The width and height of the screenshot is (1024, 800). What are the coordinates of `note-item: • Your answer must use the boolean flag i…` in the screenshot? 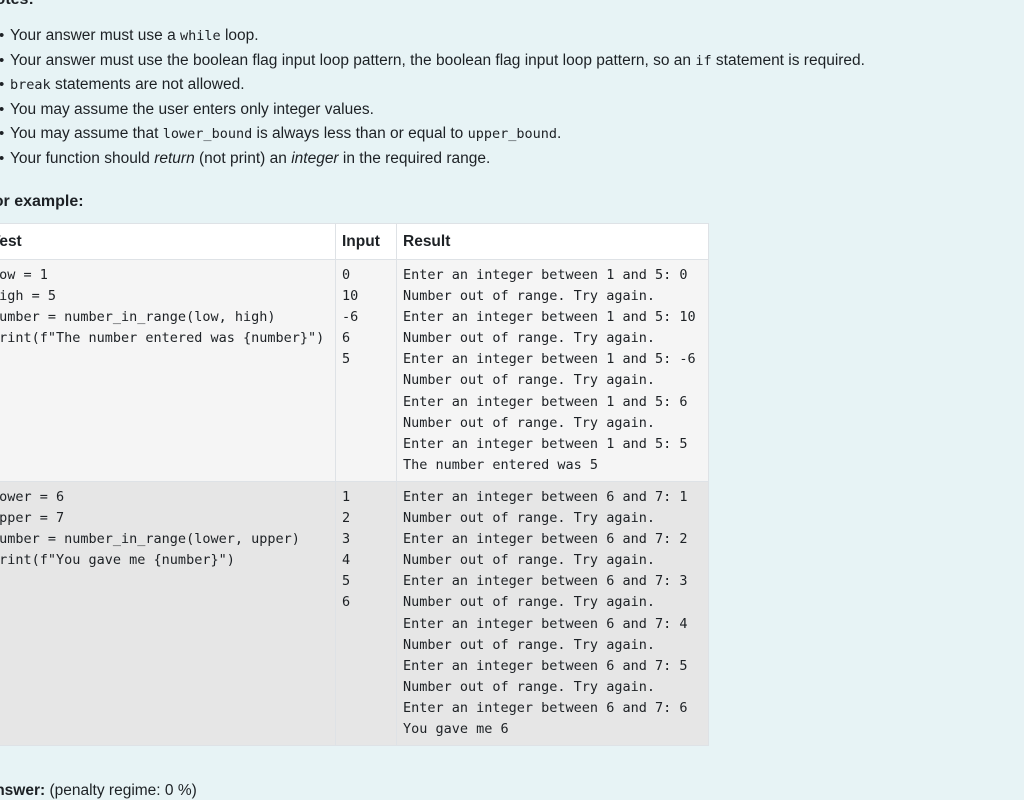 It's located at (512, 61).